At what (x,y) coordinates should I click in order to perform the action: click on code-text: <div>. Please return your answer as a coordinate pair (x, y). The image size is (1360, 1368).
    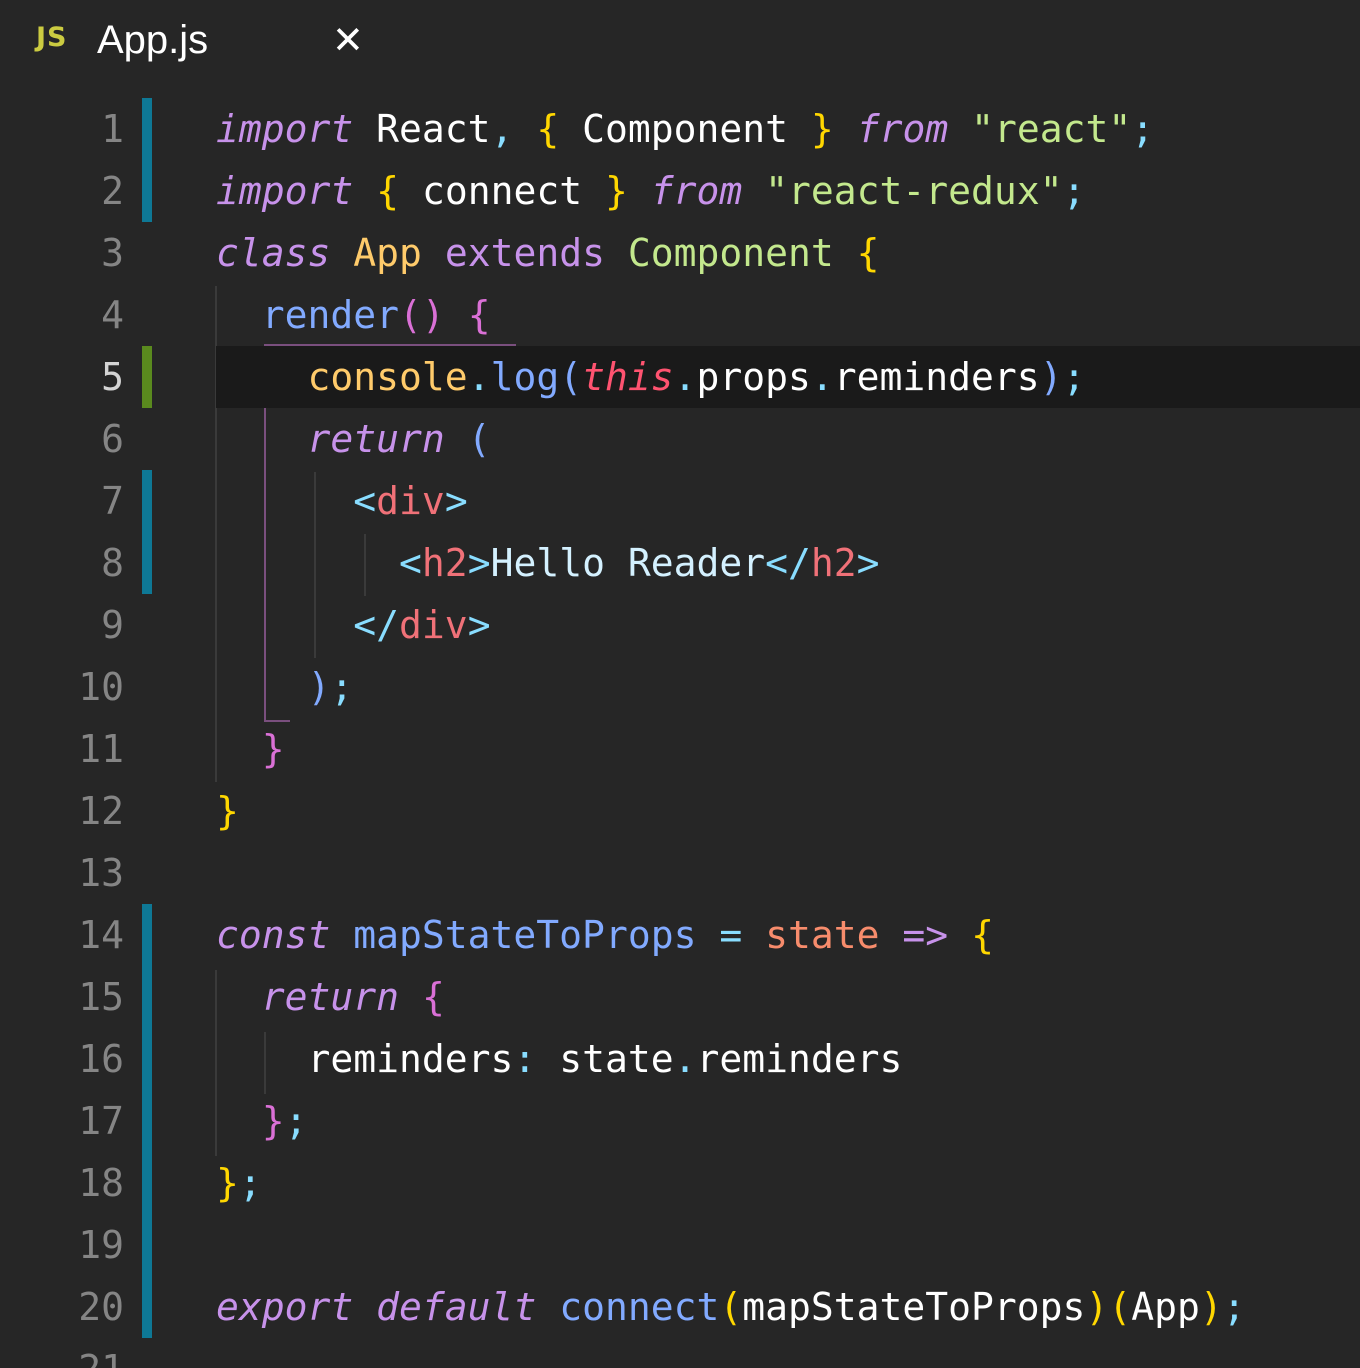
    Looking at the image, I should click on (410, 501).